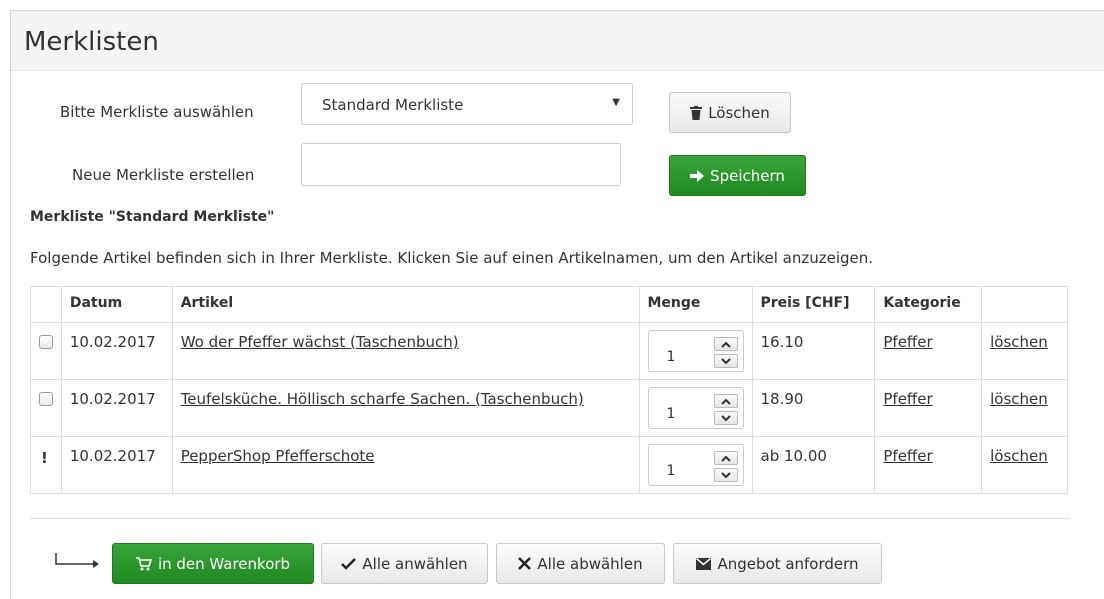 Image resolution: width=1104 pixels, height=599 pixels. What do you see at coordinates (813, 408) in the screenshot?
I see `row-price: 18.90` at bounding box center [813, 408].